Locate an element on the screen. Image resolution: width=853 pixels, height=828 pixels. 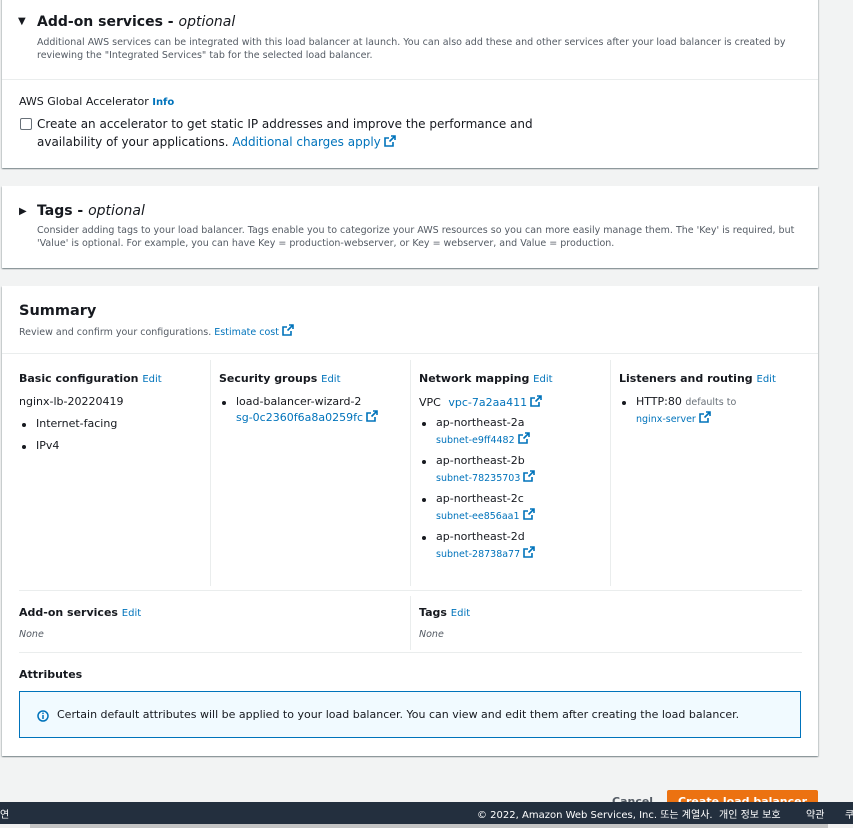
attributes-heading: Attributes is located at coordinates (51, 674).